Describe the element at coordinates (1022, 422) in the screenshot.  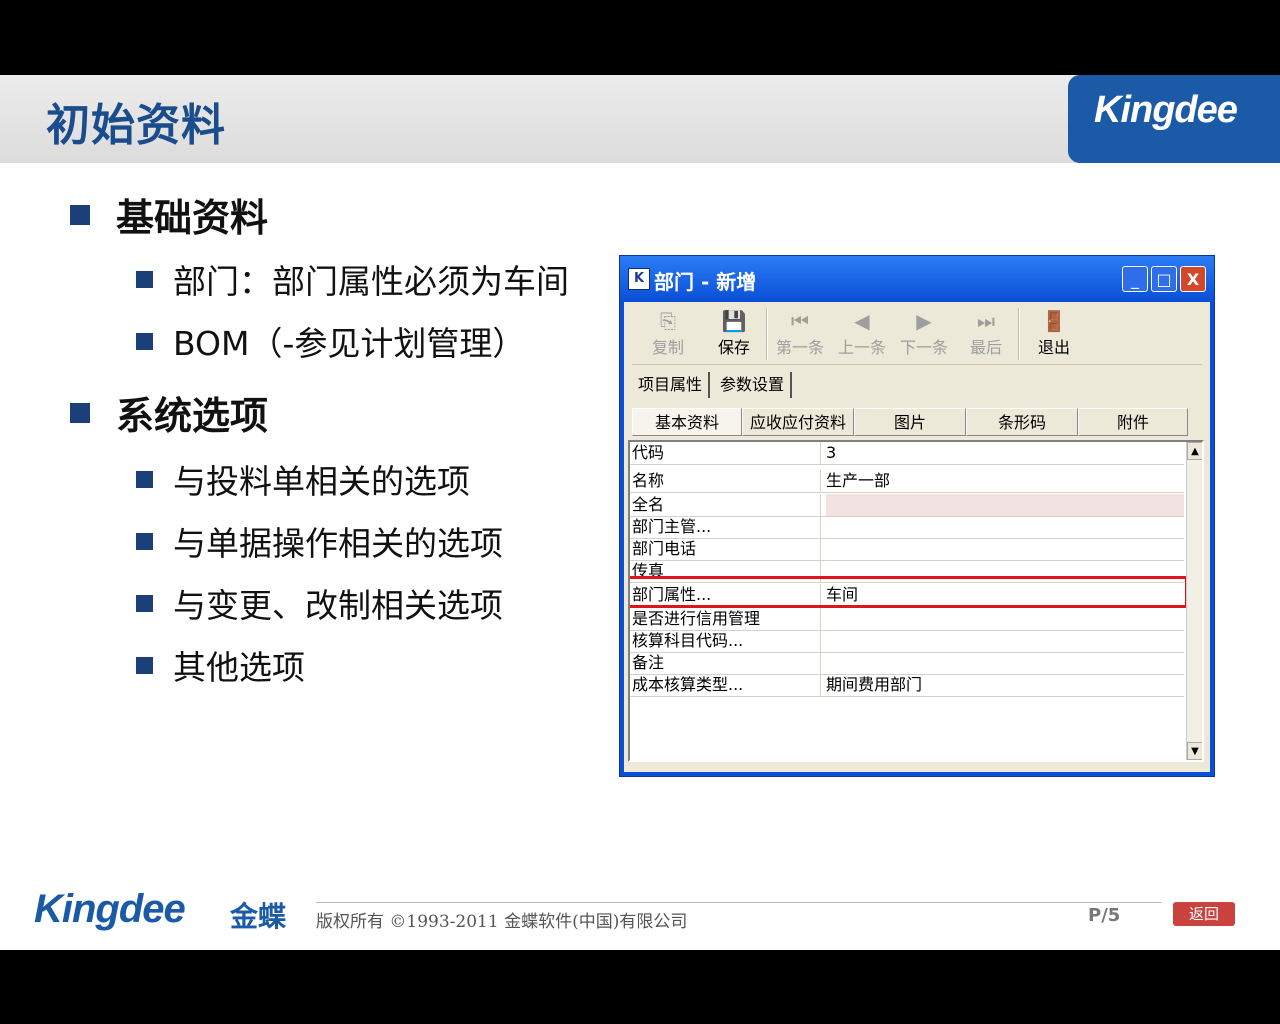
I see `tab-barcode: 条形码` at that location.